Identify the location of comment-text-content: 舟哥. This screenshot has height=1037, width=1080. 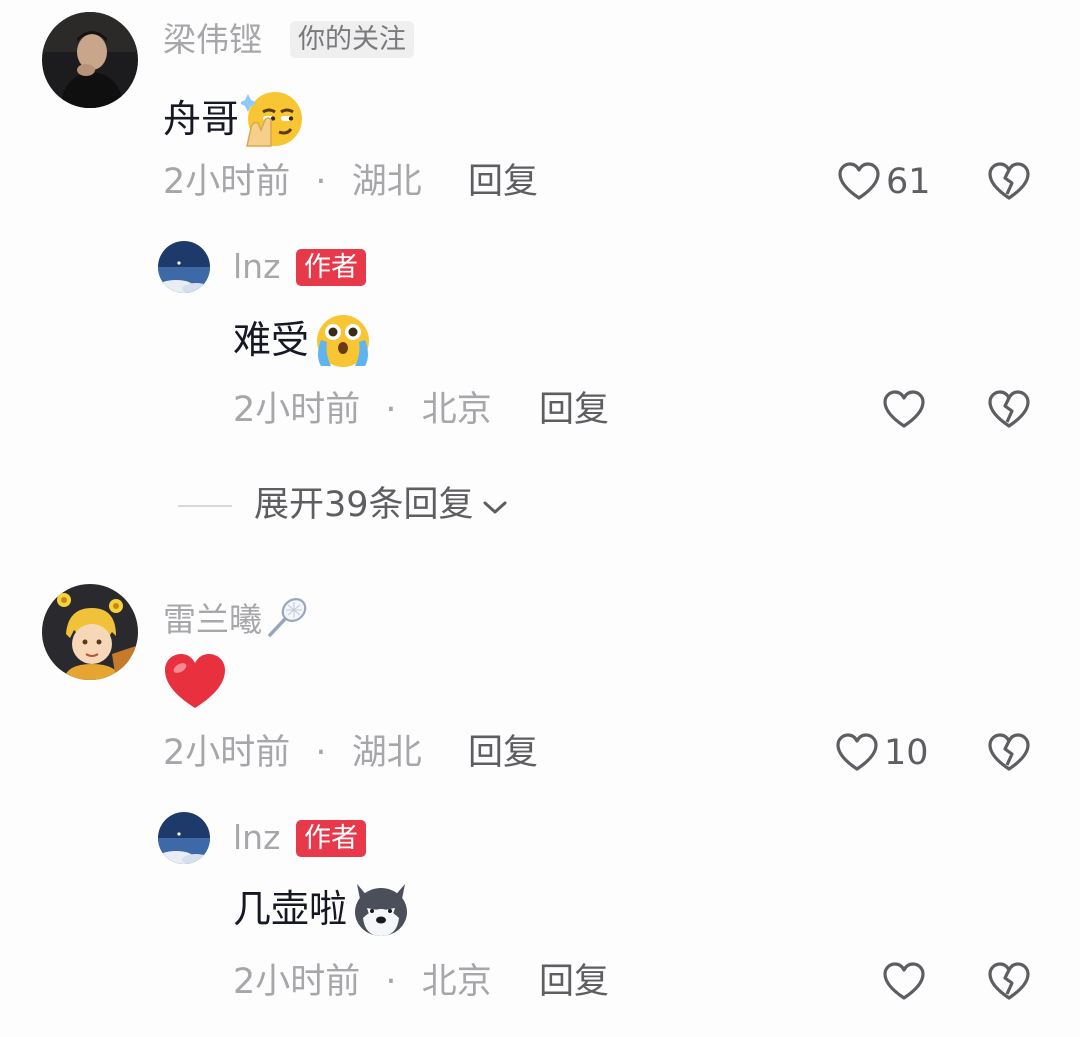
(201, 119).